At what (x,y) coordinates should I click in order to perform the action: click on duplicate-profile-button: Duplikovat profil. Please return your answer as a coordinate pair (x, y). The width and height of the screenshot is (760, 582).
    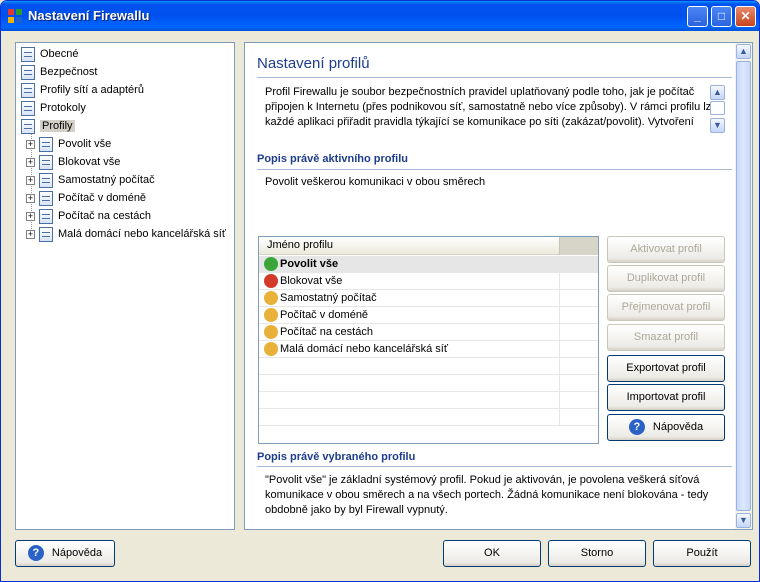
    Looking at the image, I should click on (666, 278).